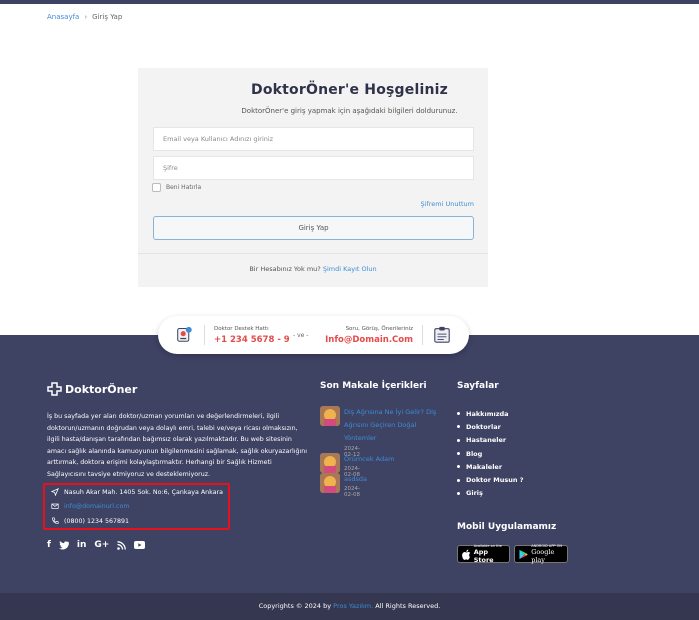 The height and width of the screenshot is (620, 699). I want to click on twitter-icon, so click(63, 545).